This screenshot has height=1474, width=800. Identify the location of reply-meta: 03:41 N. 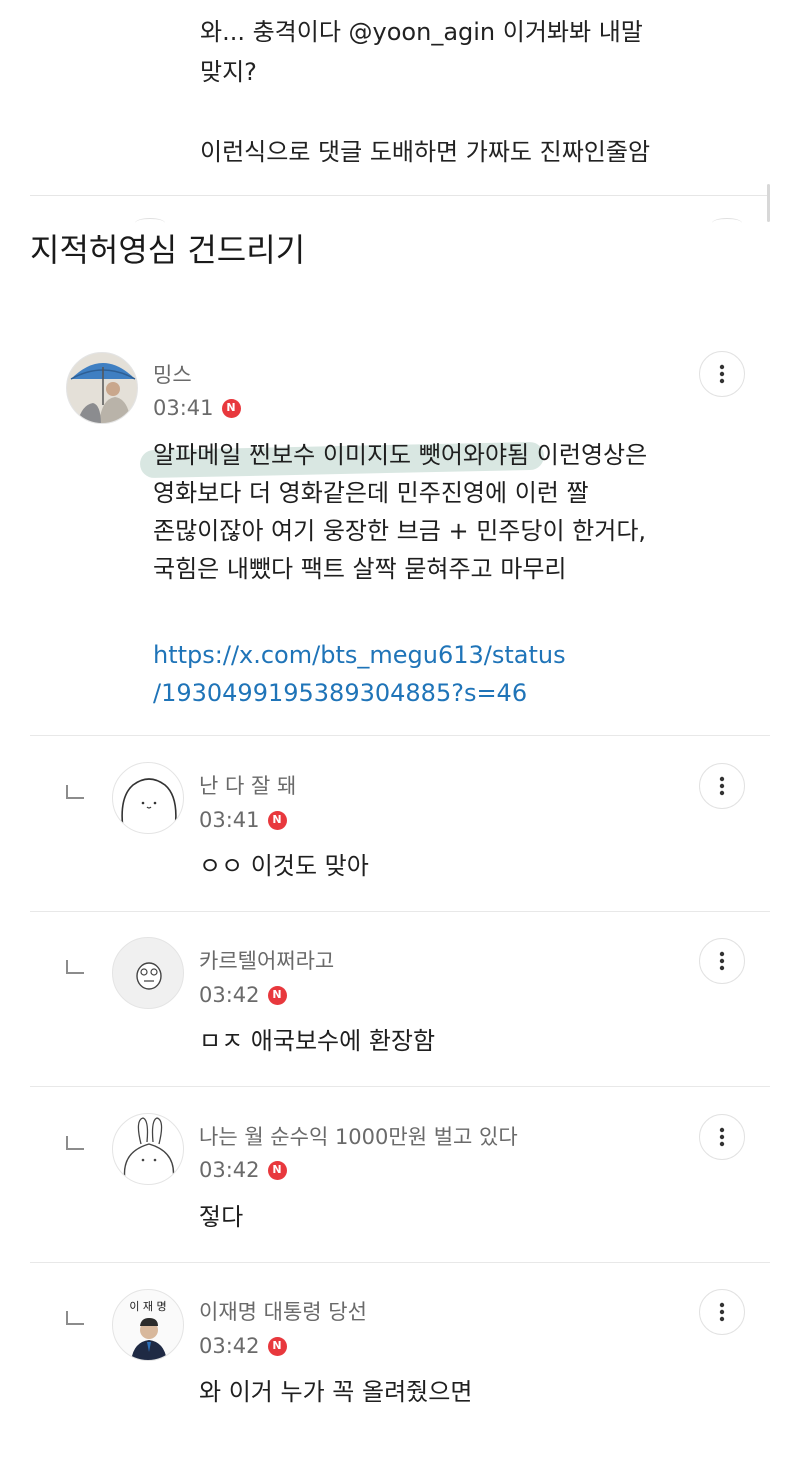
(243, 820).